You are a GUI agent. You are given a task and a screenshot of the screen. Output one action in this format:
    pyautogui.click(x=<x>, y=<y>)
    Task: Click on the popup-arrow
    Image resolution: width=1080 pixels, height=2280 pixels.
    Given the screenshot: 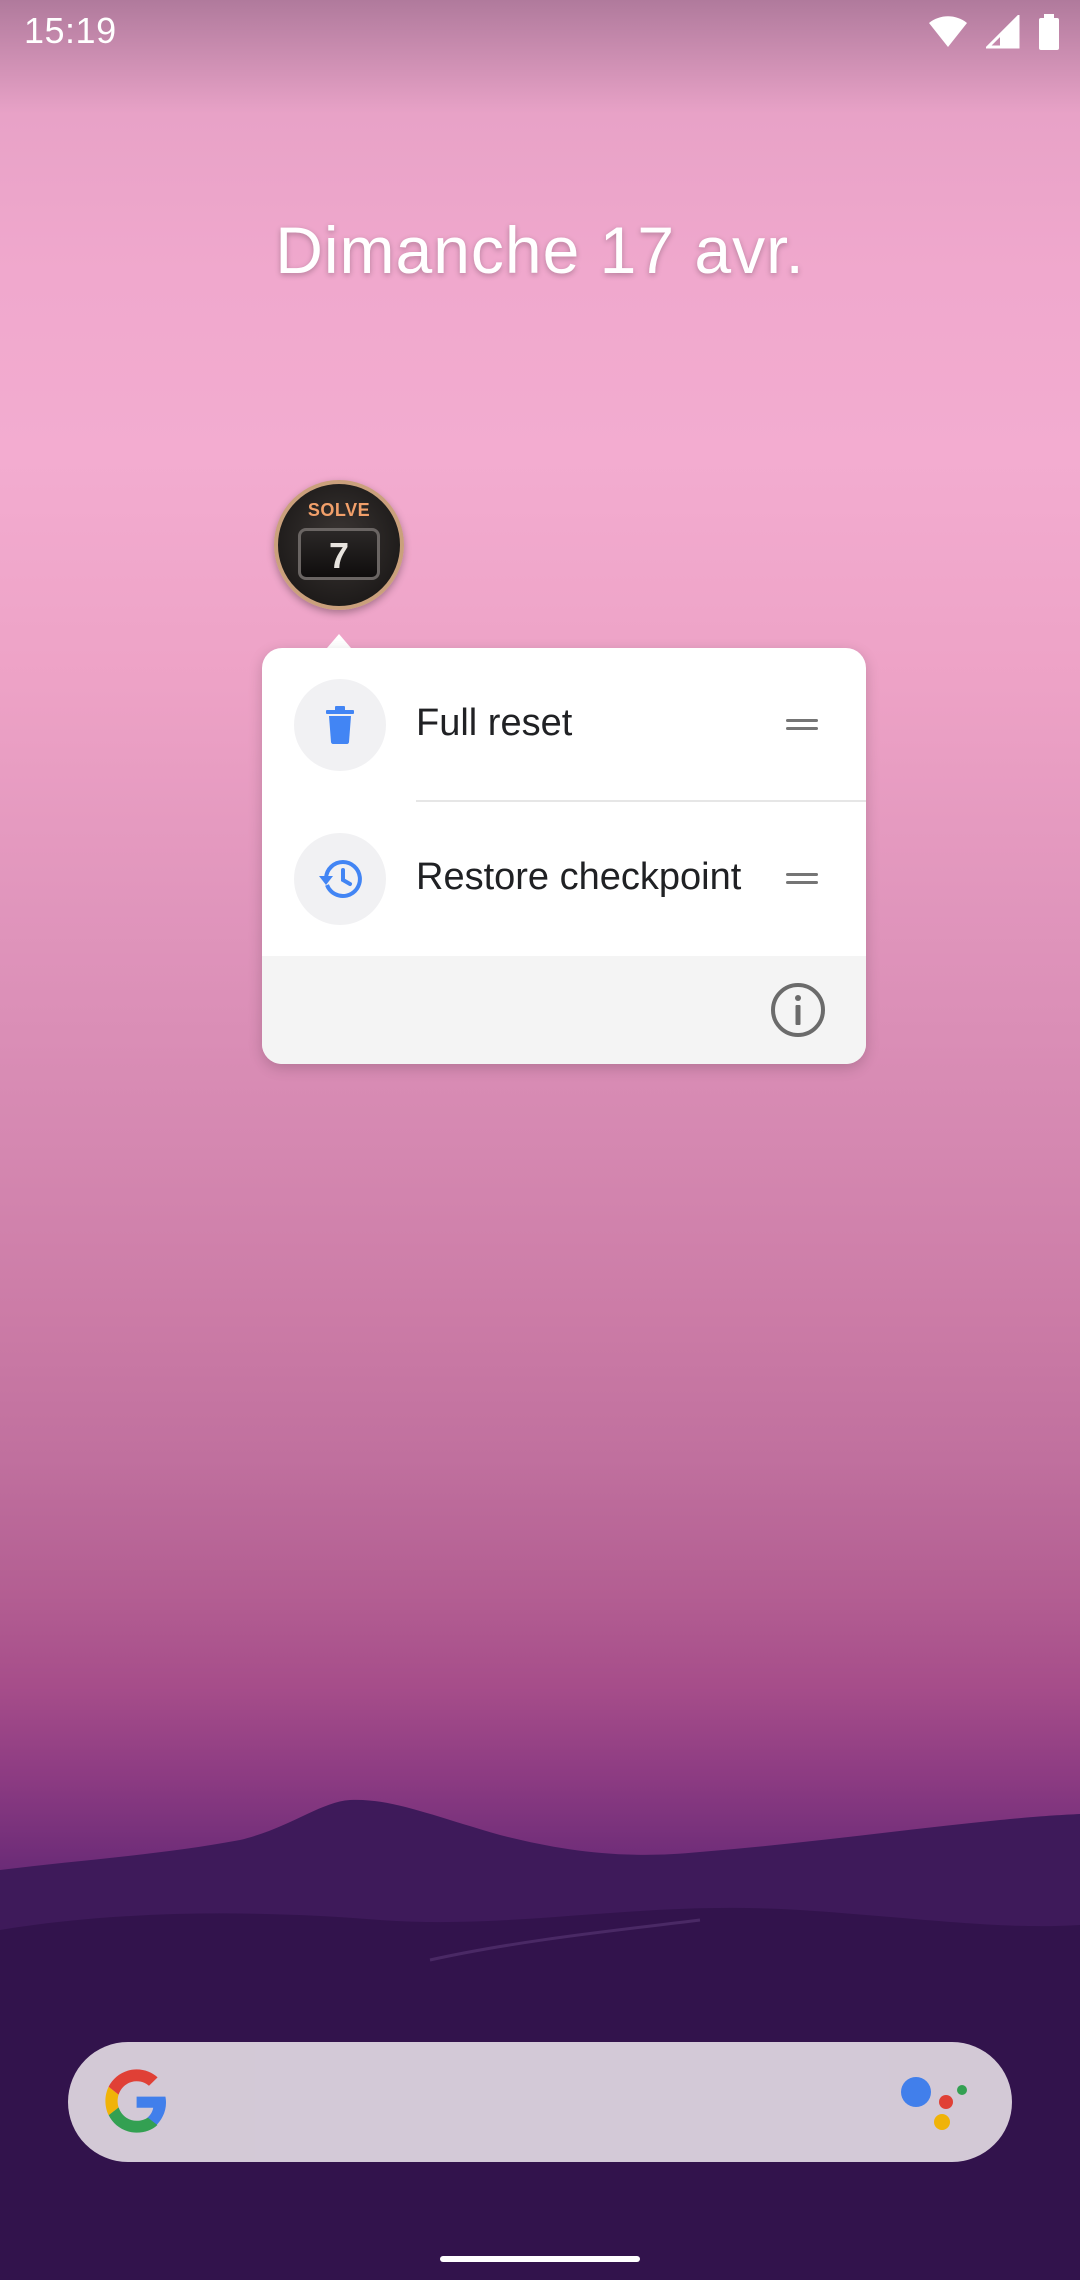 What is the action you would take?
    pyautogui.click(x=339, y=641)
    